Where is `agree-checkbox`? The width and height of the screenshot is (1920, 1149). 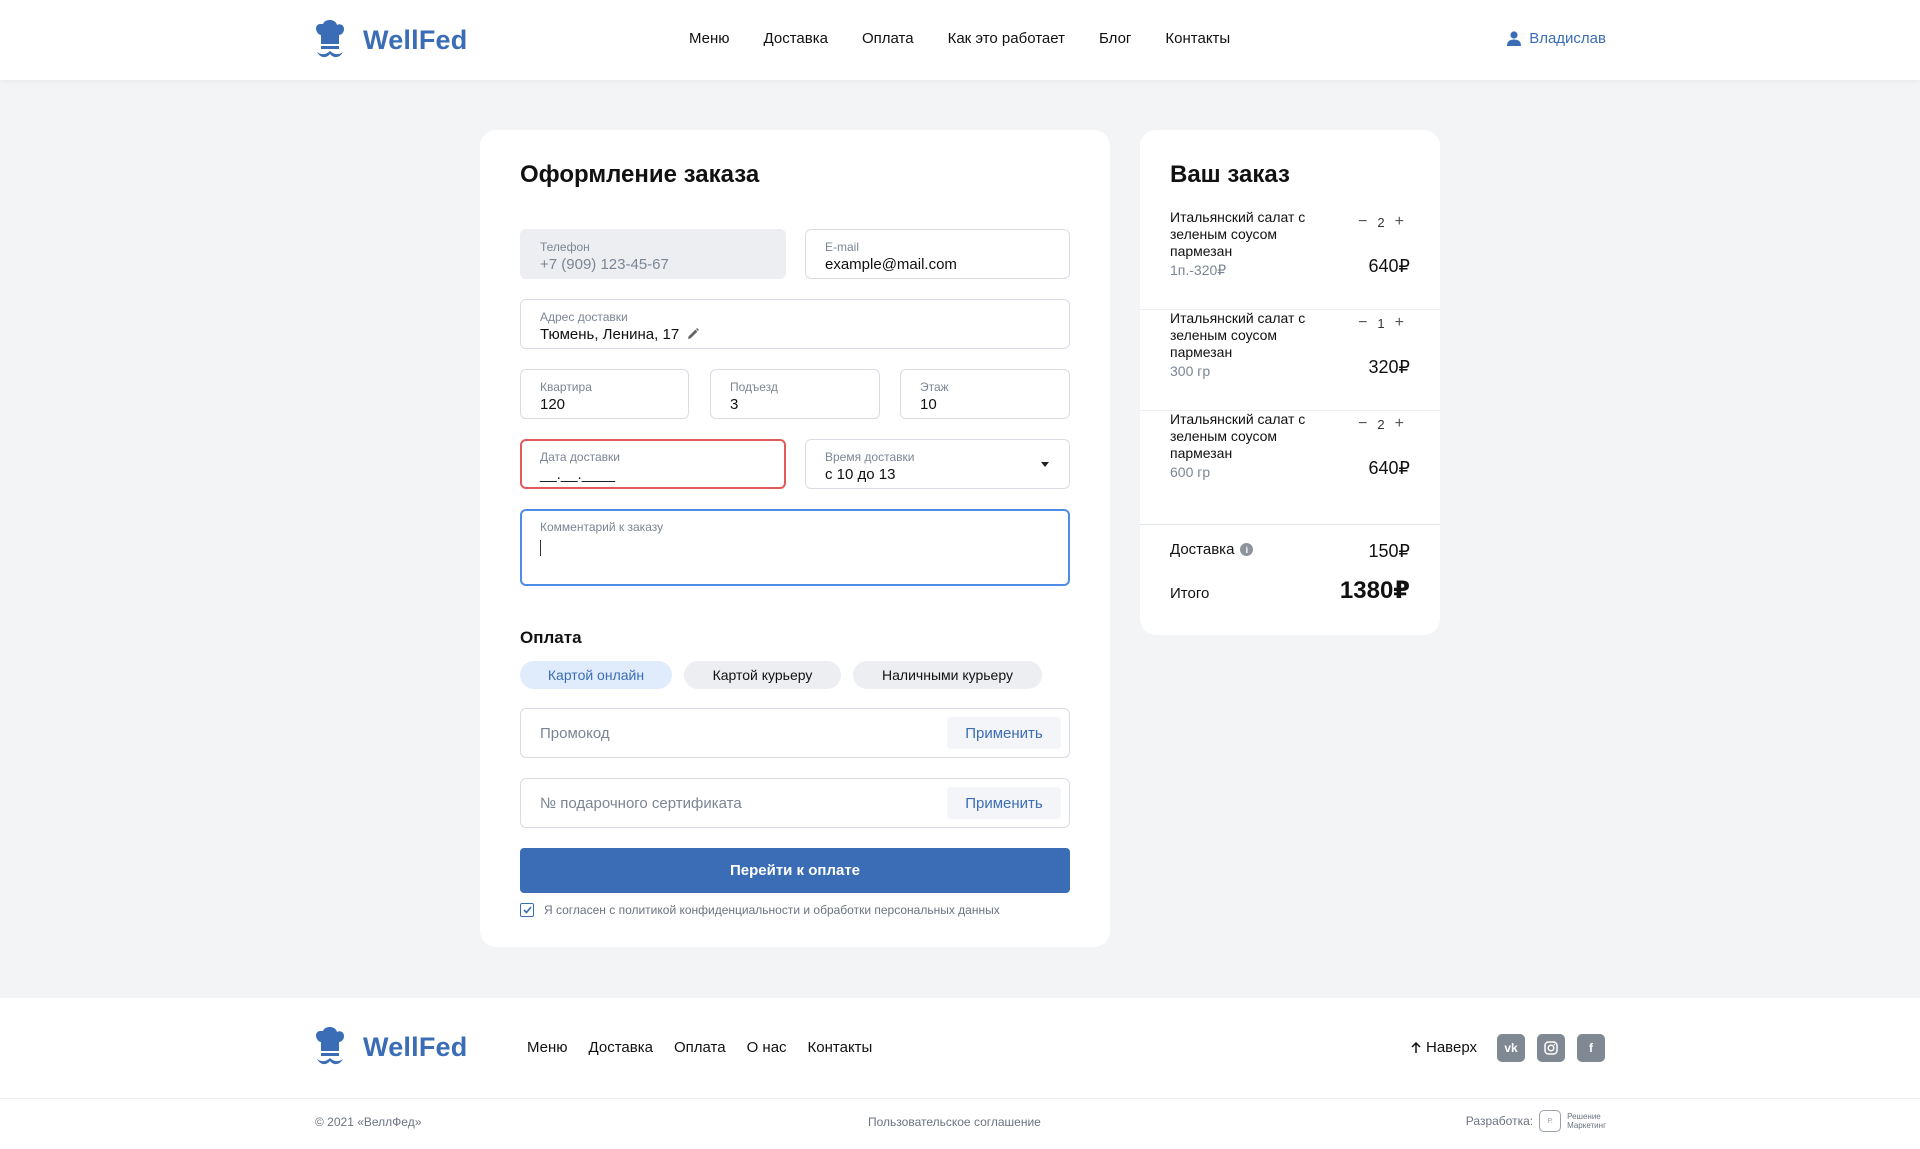 agree-checkbox is located at coordinates (527, 910).